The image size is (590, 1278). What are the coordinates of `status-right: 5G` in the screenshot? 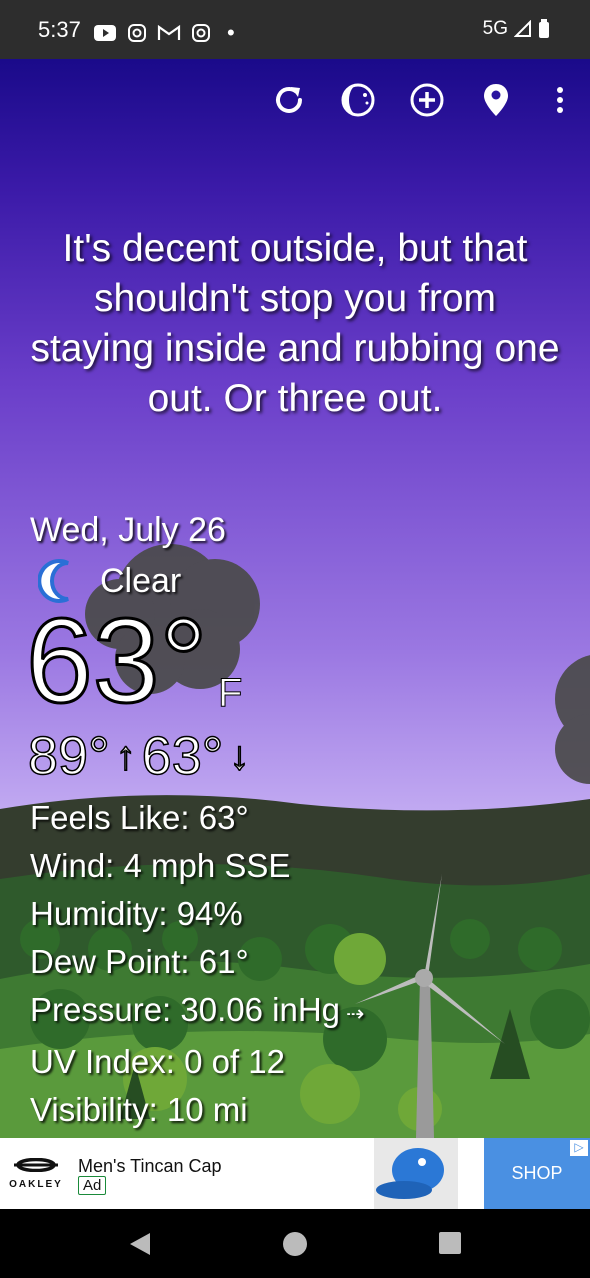 It's located at (516, 29).